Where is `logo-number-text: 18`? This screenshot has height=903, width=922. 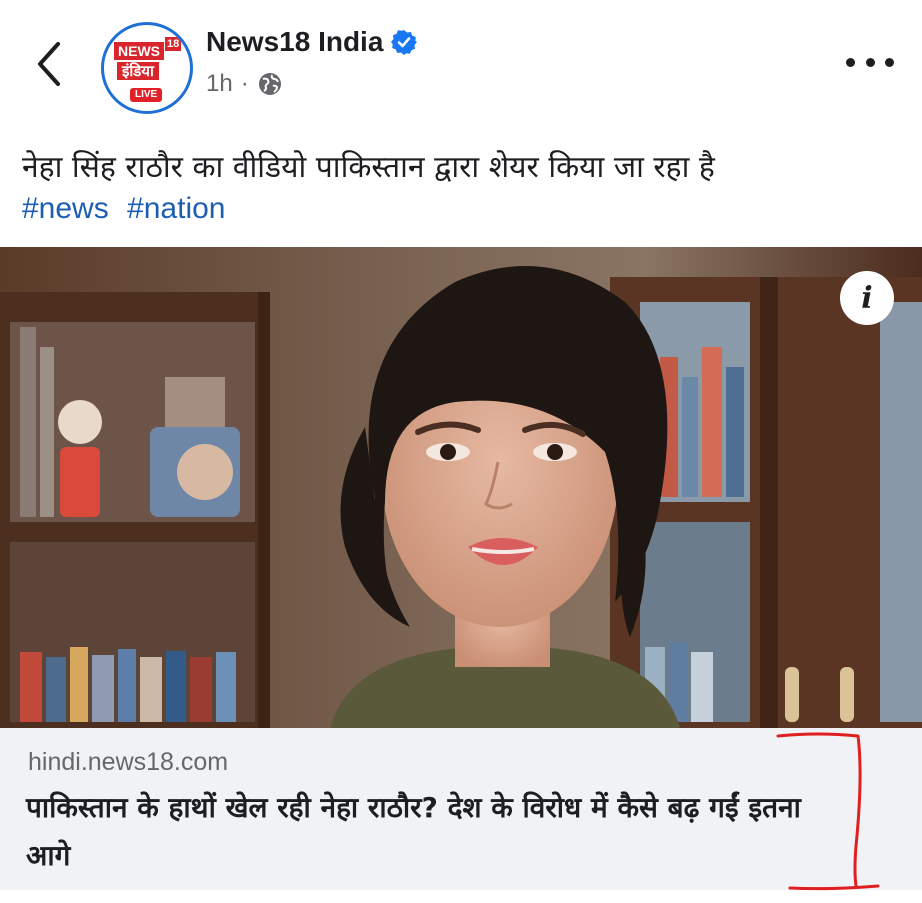 logo-number-text: 18 is located at coordinates (173, 44).